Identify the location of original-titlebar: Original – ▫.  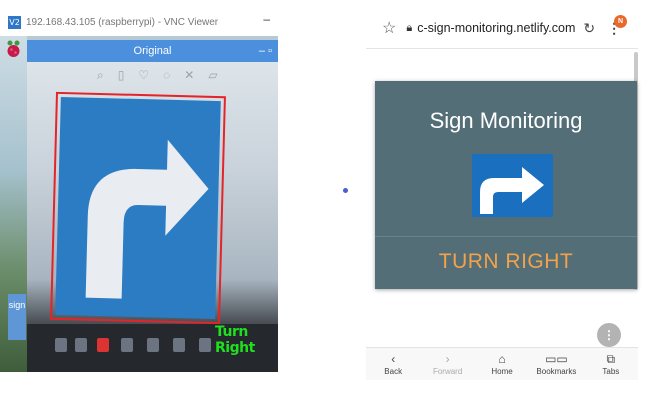
(152, 51).